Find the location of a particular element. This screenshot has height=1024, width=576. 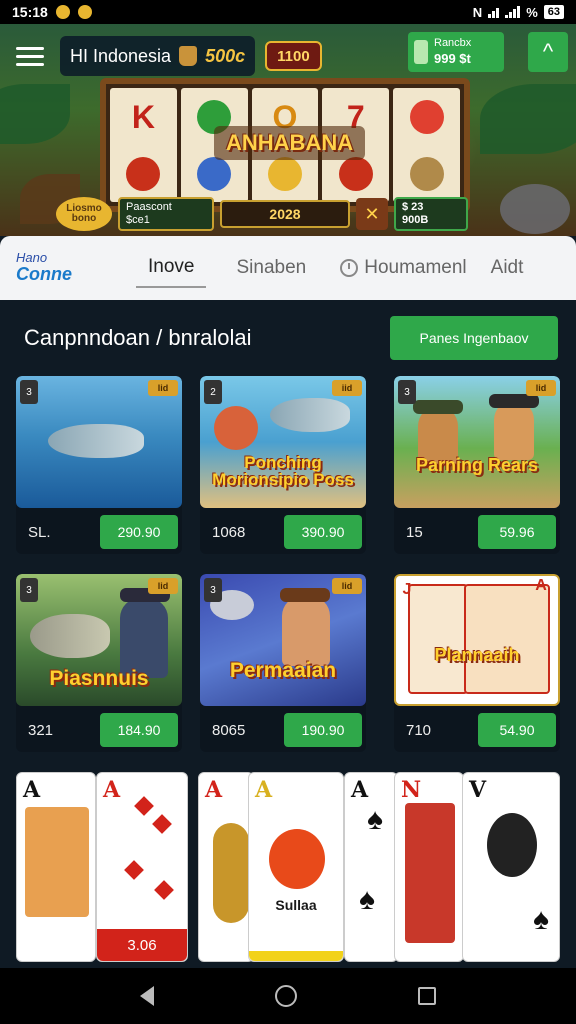

tab-houmamenl: Houmamenl is located at coordinates (403, 268).